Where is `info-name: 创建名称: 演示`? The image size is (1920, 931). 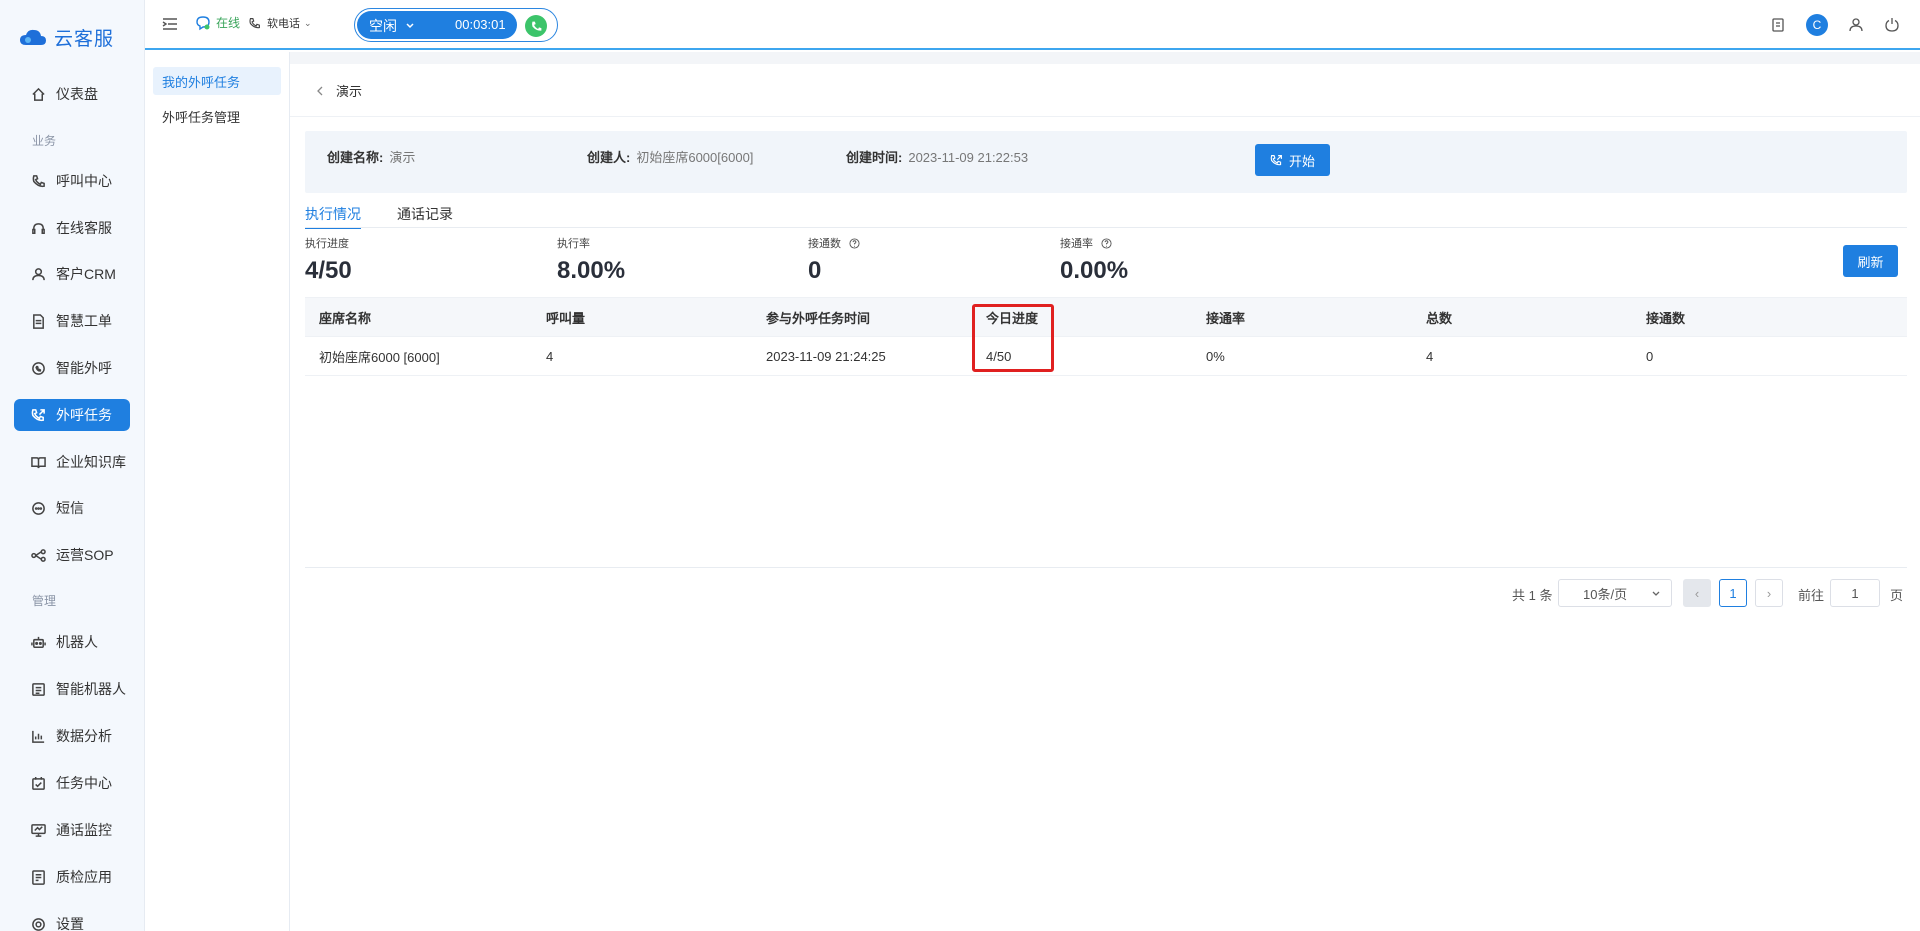
info-name: 创建名称: 演示 is located at coordinates (371, 156).